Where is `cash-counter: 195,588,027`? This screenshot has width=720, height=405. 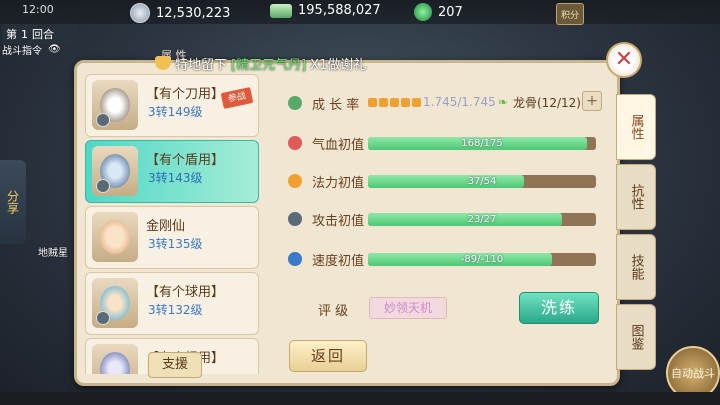 cash-counter: 195,588,027 is located at coordinates (325, 10).